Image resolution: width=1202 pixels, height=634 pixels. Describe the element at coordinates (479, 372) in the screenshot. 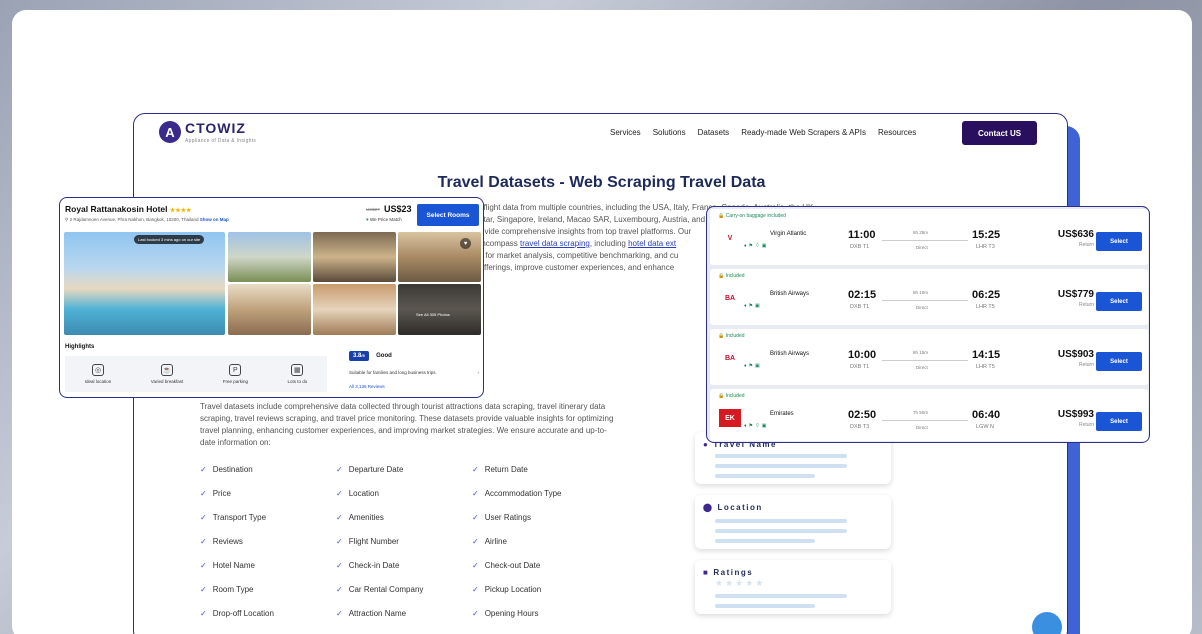

I see `chevron-right-icon: ›` at that location.